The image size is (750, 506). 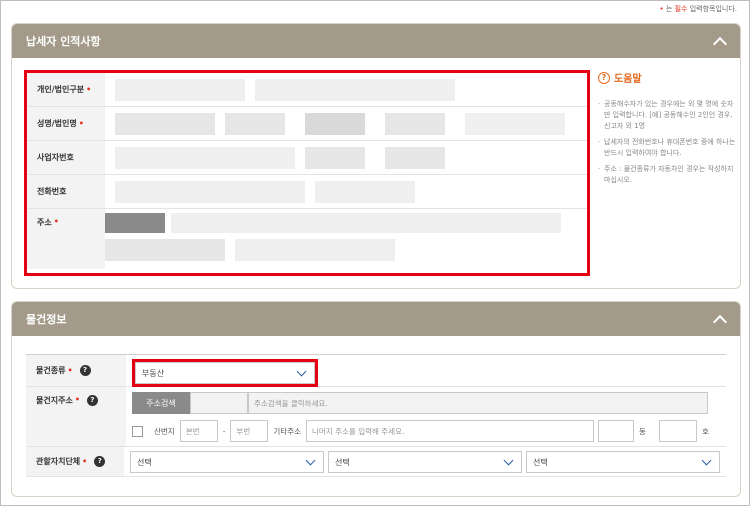 I want to click on row-label: 주소 •, so click(x=66, y=239).